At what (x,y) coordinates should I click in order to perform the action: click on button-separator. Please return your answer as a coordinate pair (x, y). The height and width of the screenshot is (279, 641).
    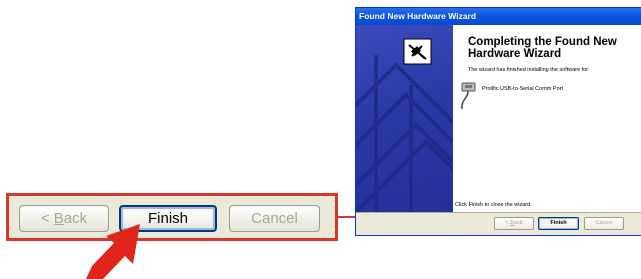
    Looking at the image, I should click on (498, 212).